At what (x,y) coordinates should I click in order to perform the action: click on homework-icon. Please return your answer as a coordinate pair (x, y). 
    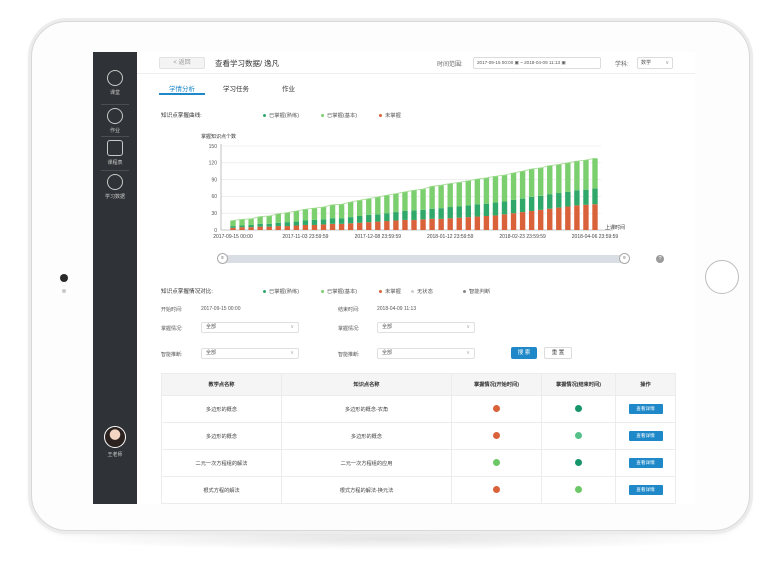
    Looking at the image, I should click on (115, 116).